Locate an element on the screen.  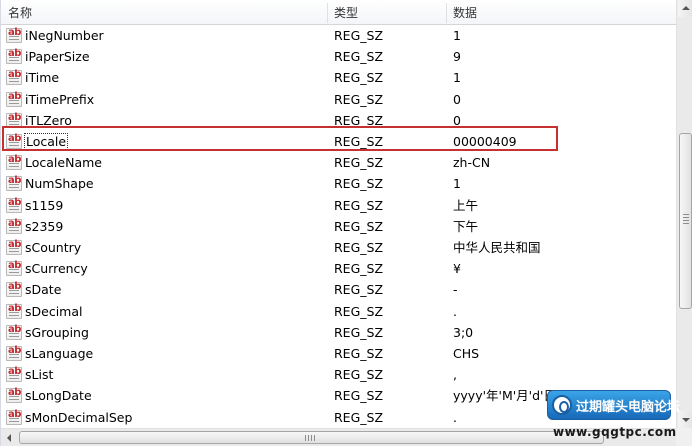
table-row: s1159 REG_SZ 上午 is located at coordinates (338, 205).